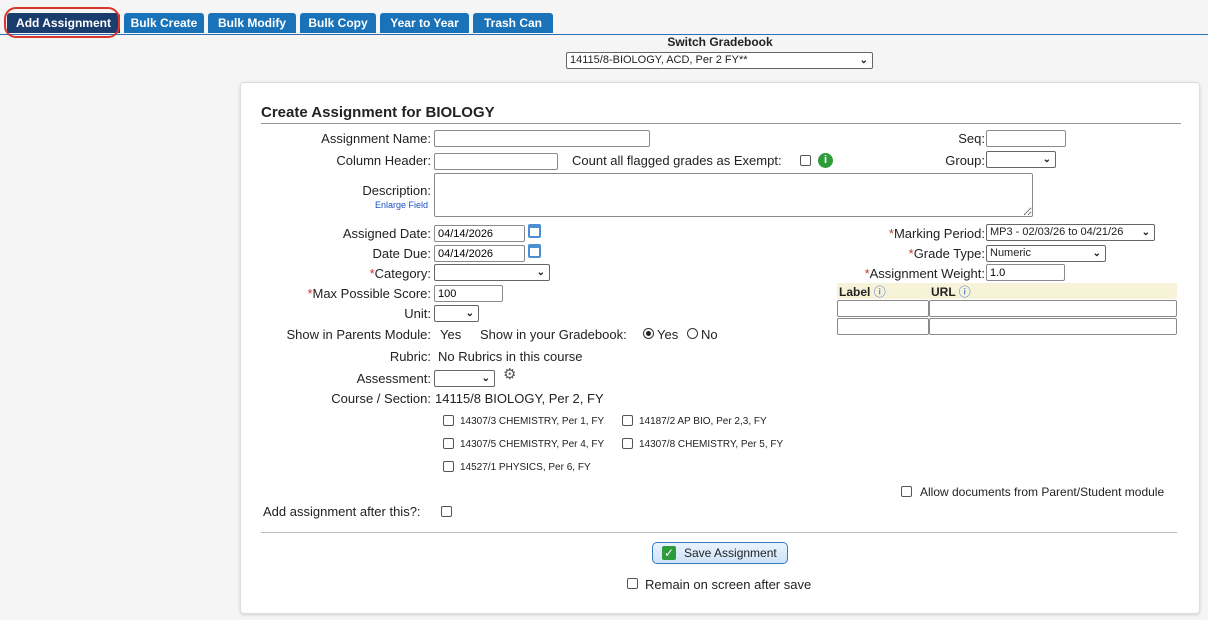 Image resolution: width=1208 pixels, height=620 pixels. I want to click on column-header-input, so click(496, 161).